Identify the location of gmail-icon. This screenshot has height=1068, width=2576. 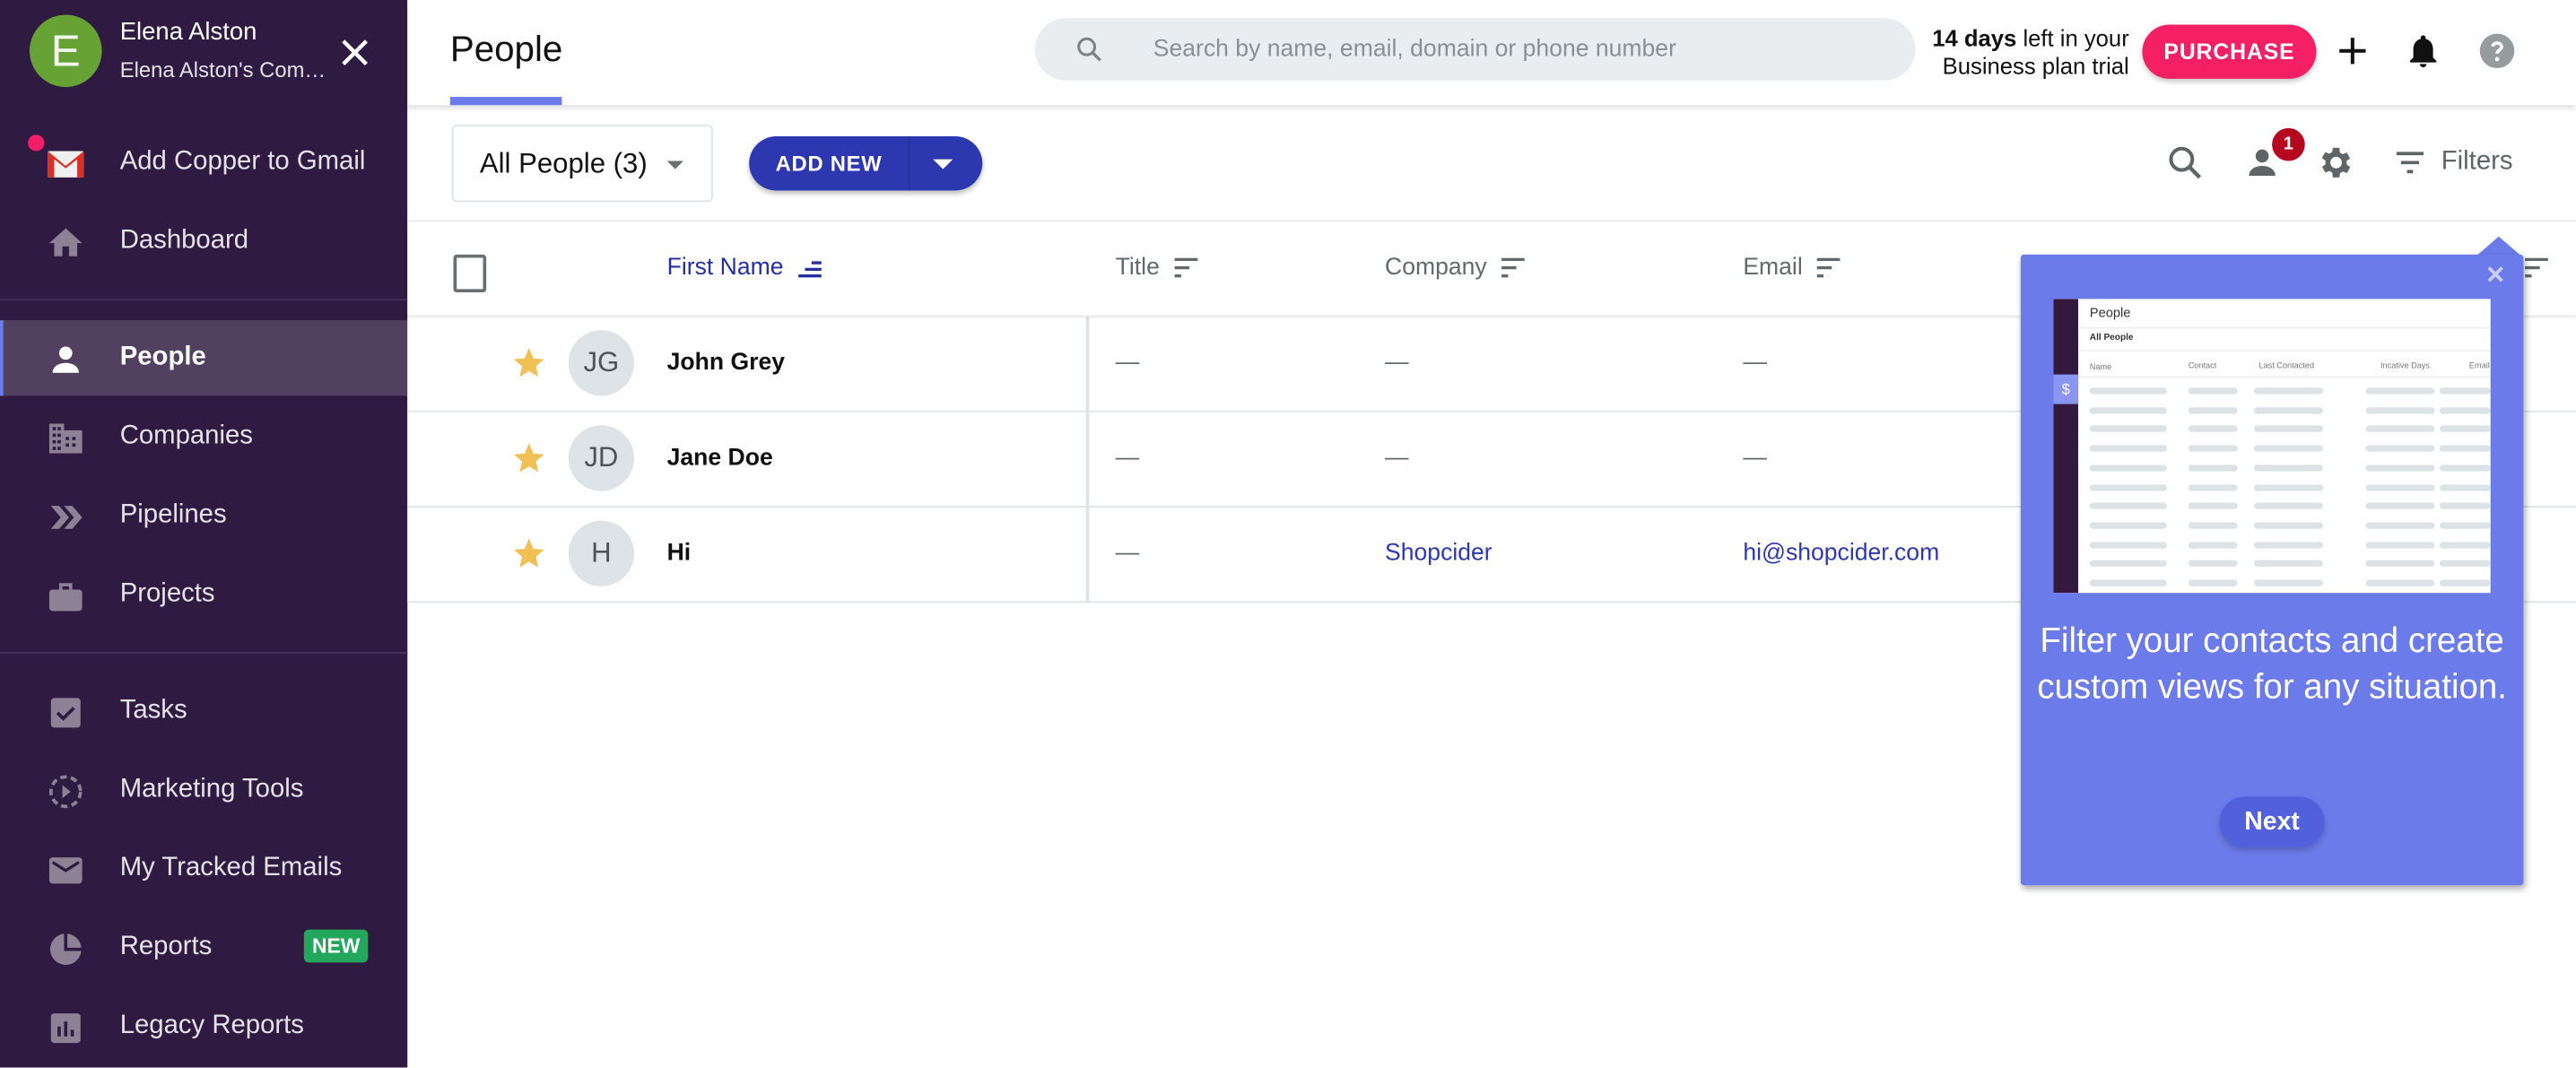
(66, 164).